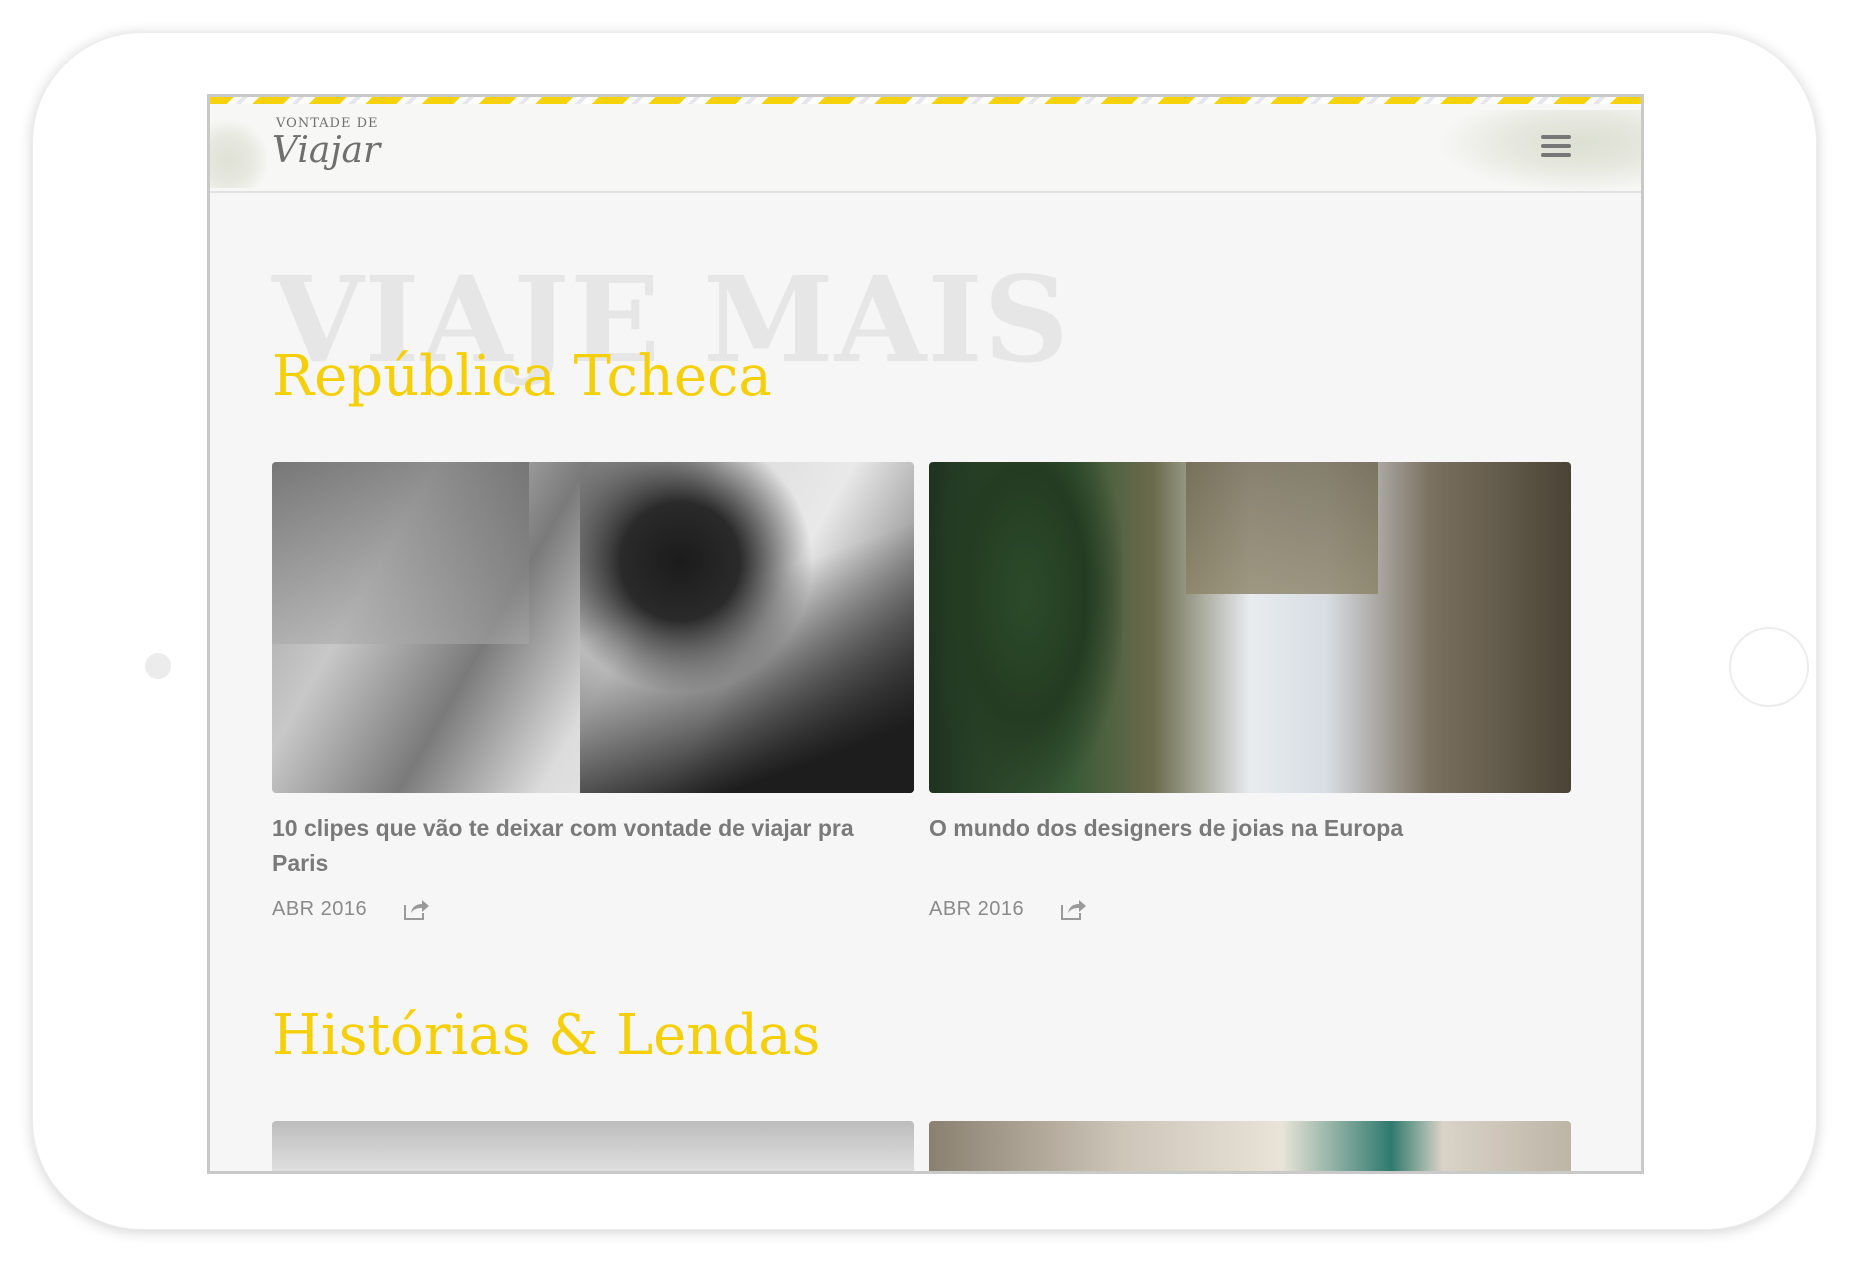  I want to click on article-title: O mundo dos designers de joias na Europa, so click(1250, 828).